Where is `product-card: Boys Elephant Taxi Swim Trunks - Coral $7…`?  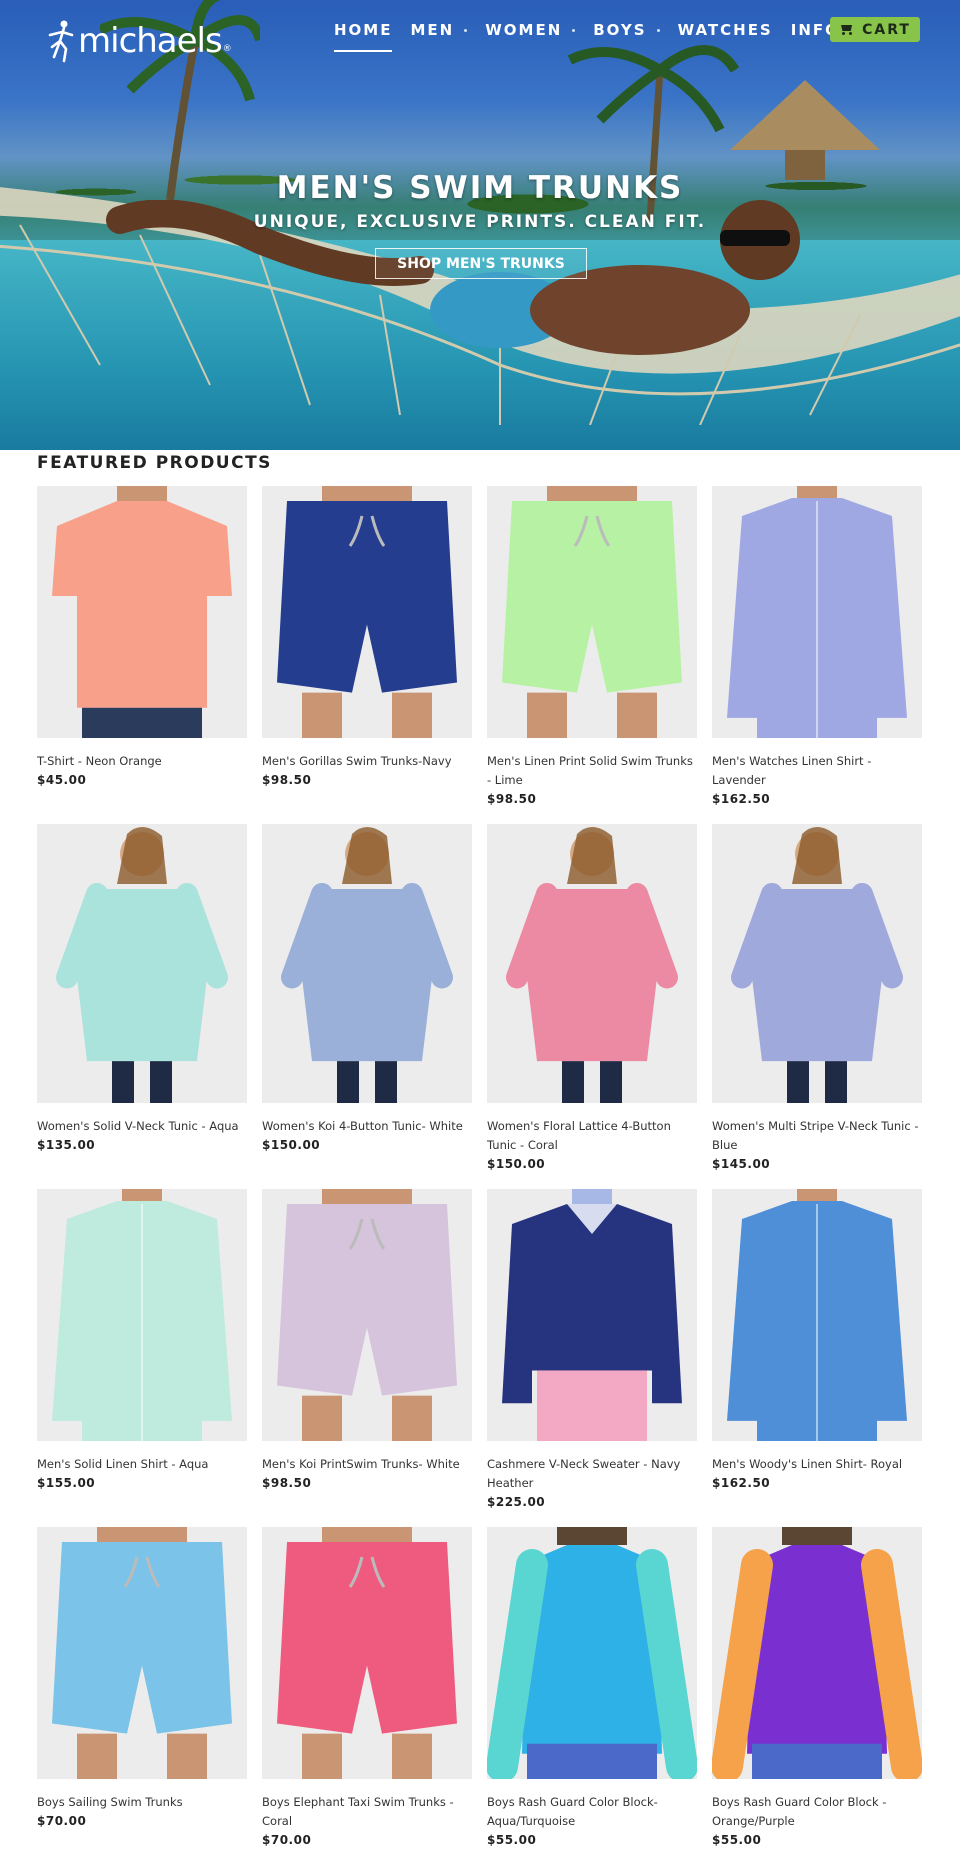
product-card: Boys Elephant Taxi Swim Trunks - Coral $7… is located at coordinates (367, 1688).